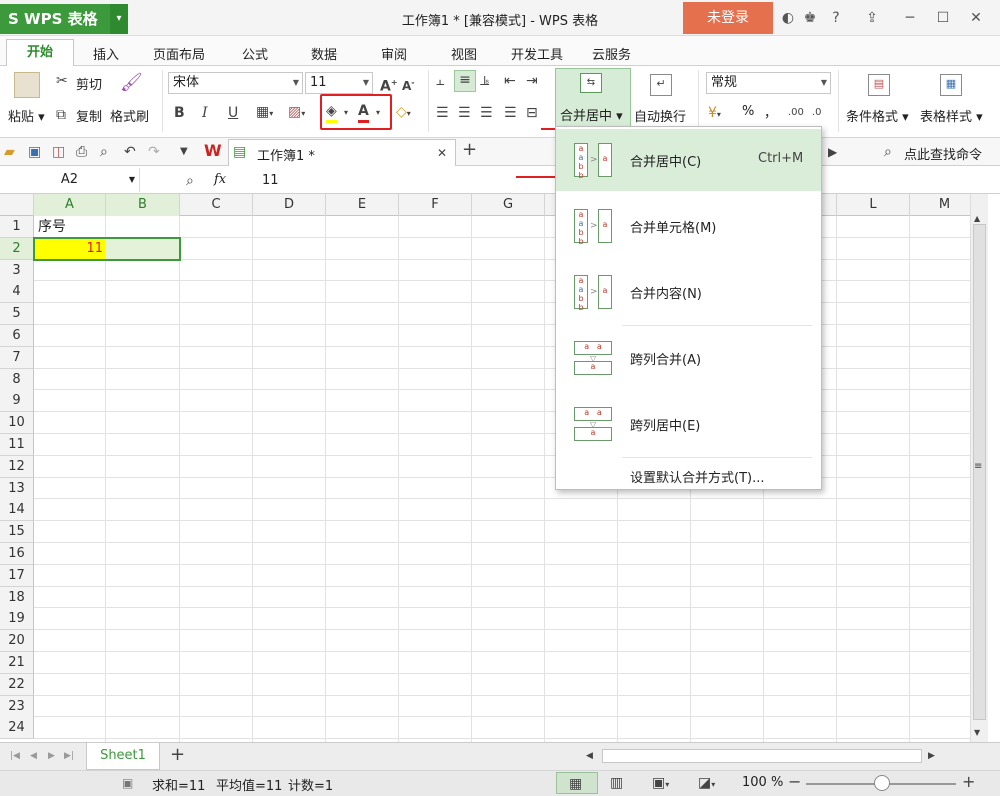 This screenshot has height=796, width=1000. I want to click on minimize-icon: ─, so click(910, 18).